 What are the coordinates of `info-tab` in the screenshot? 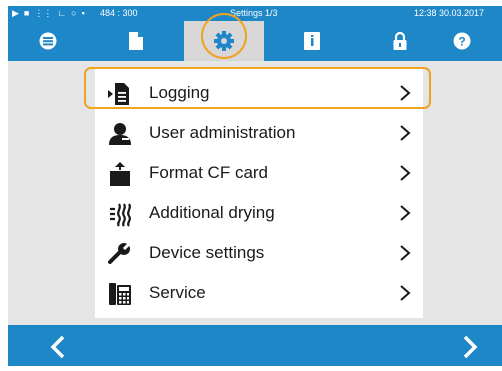 It's located at (312, 41).